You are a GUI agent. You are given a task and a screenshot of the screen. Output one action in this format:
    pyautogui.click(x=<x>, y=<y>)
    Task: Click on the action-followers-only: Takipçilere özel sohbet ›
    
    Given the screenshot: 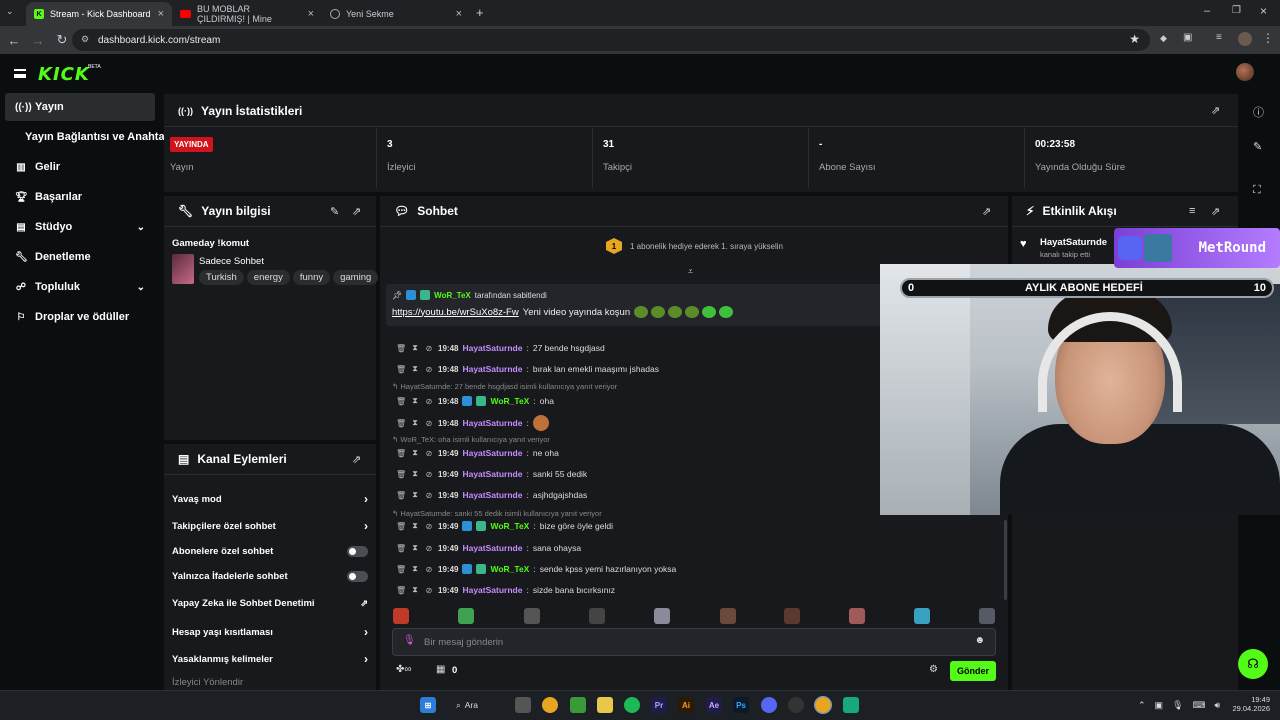 What is the action you would take?
    pyautogui.click(x=270, y=526)
    